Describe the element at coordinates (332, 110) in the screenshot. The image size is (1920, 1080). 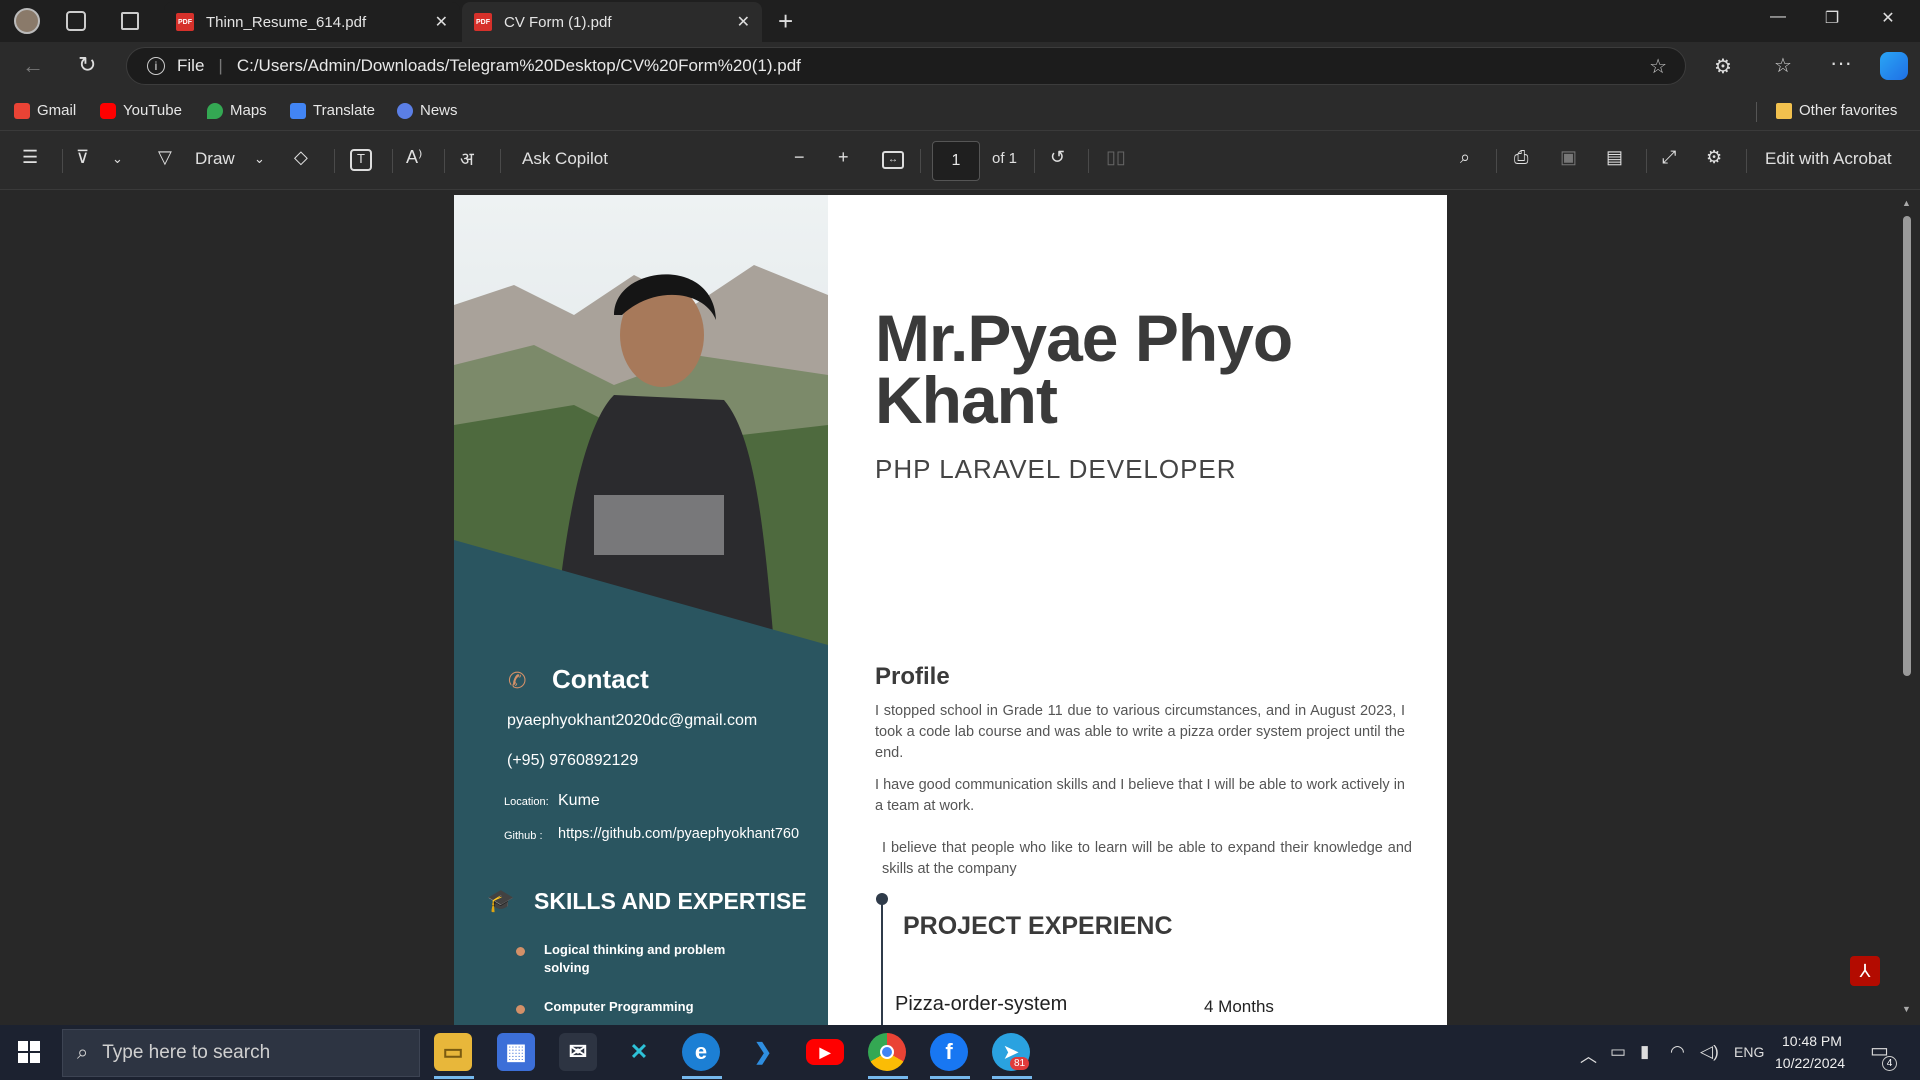
I see `bookmark-translate: Translate` at that location.